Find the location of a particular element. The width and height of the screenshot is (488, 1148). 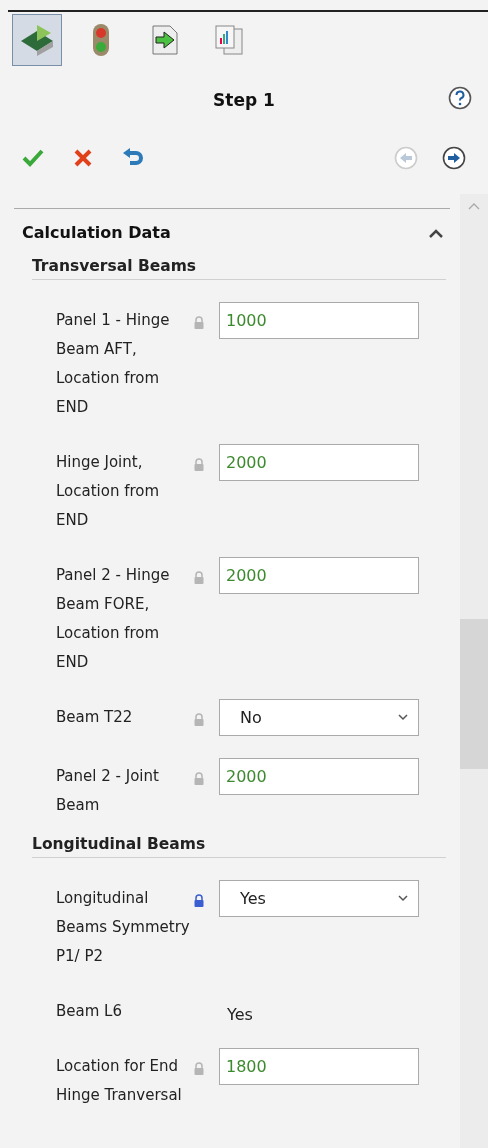

forward-button is located at coordinates (454, 158).